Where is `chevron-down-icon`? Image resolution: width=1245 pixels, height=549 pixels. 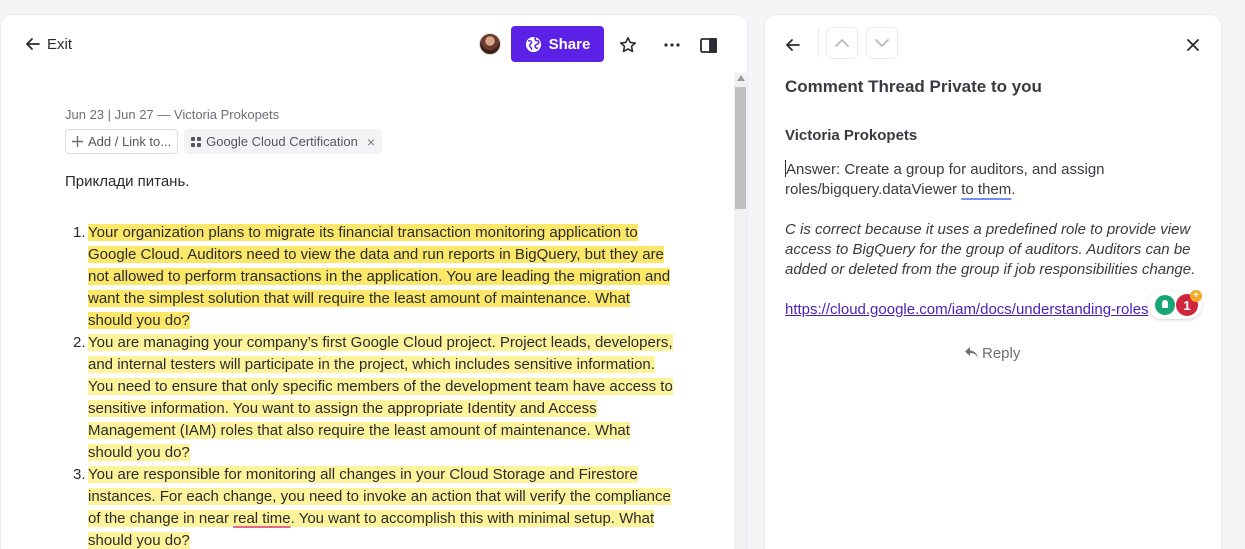 chevron-down-icon is located at coordinates (882, 43).